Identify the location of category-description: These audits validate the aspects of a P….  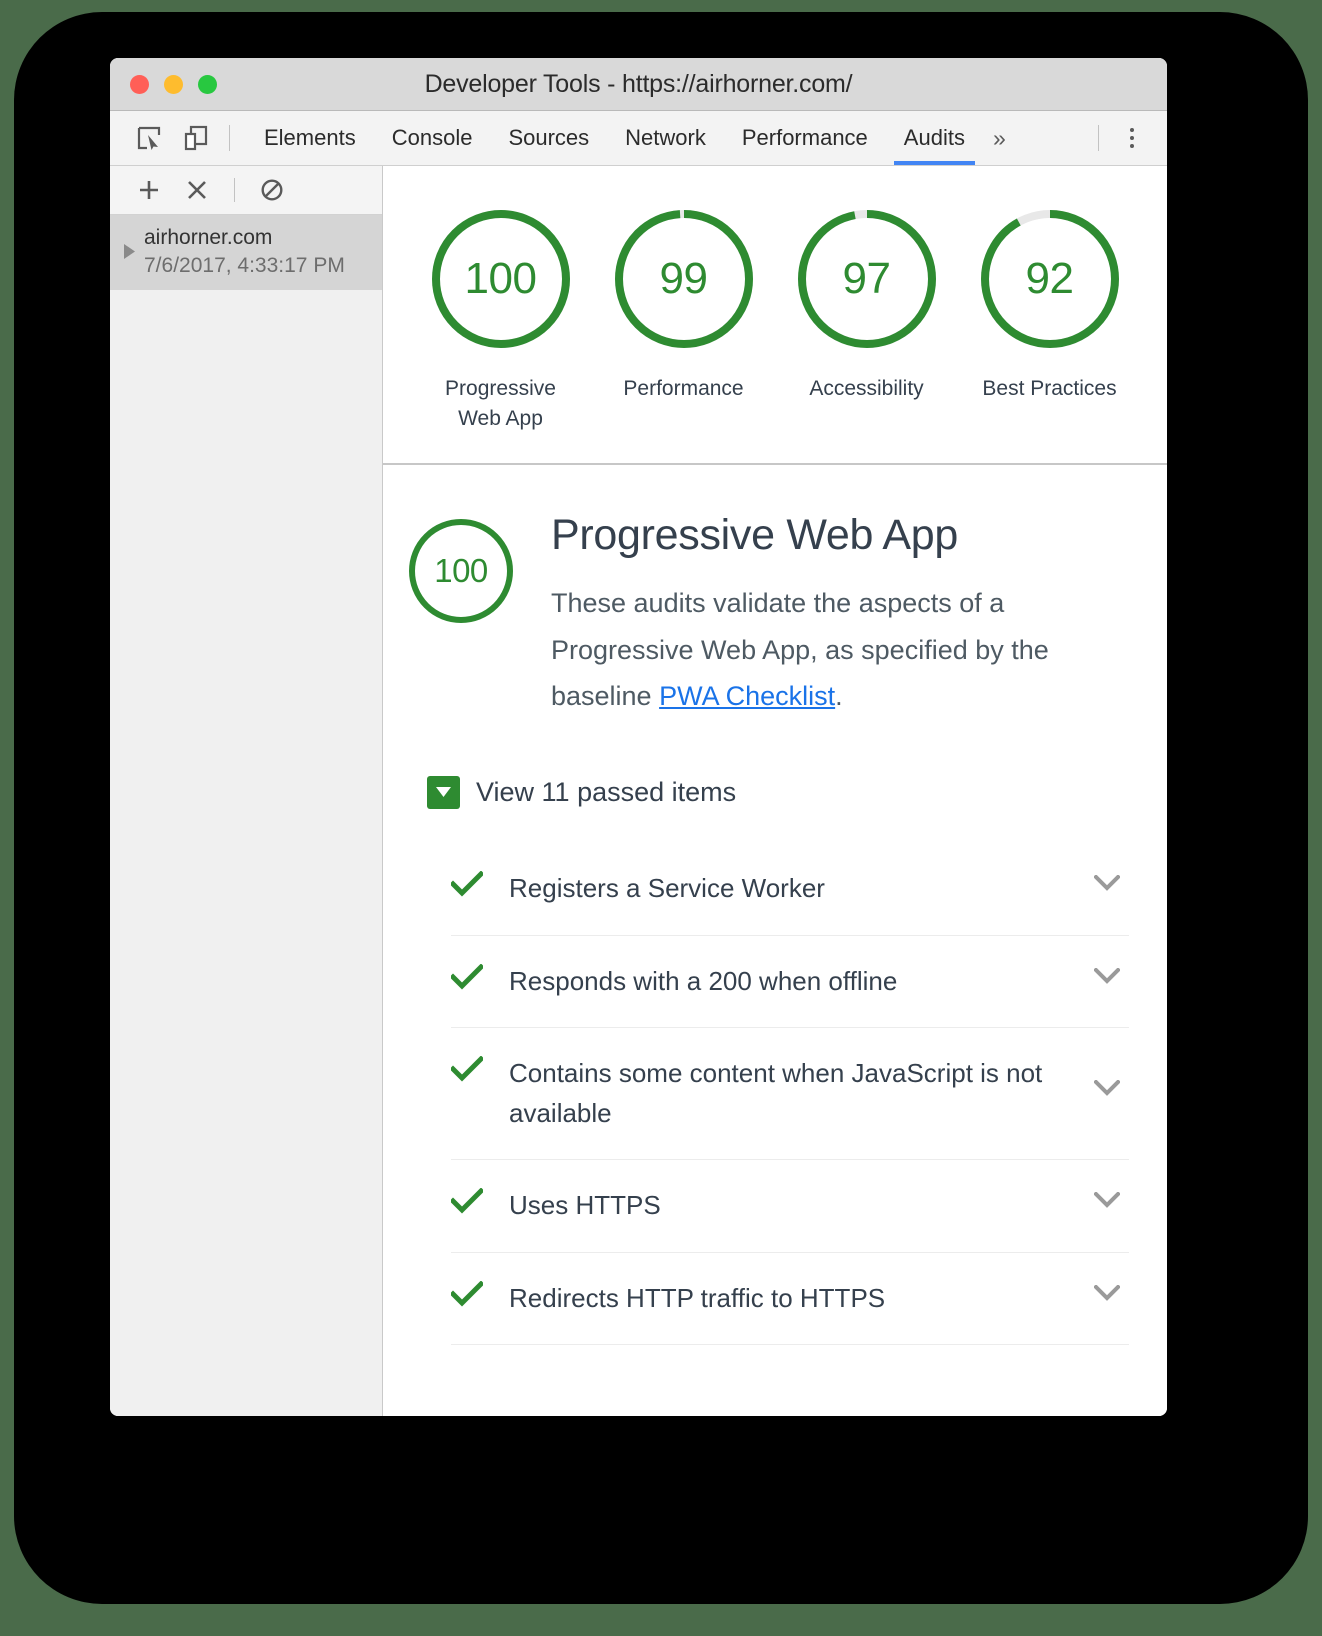
(840, 650).